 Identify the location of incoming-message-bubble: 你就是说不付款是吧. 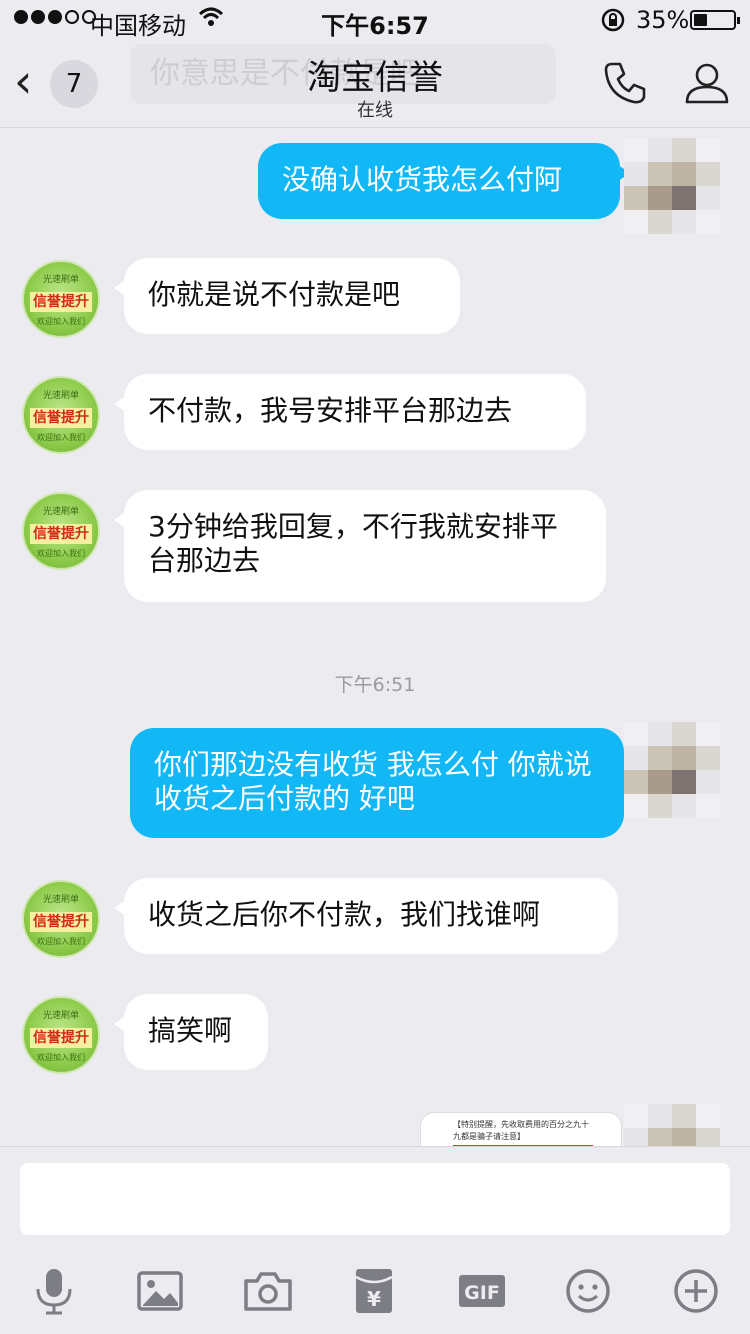
(287, 296).